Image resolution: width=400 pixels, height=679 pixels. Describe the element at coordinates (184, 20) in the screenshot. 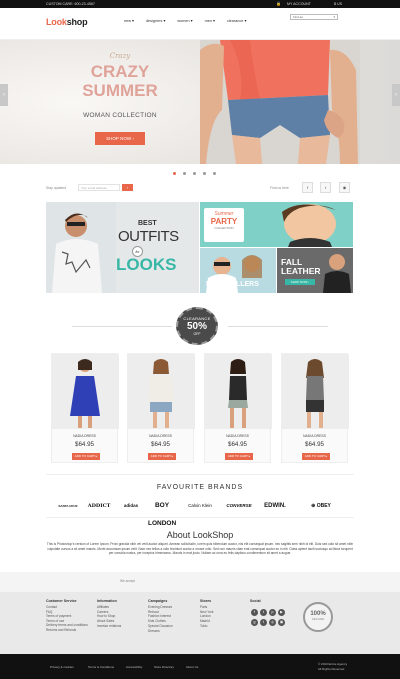

I see `nav-women: women ▾` at that location.